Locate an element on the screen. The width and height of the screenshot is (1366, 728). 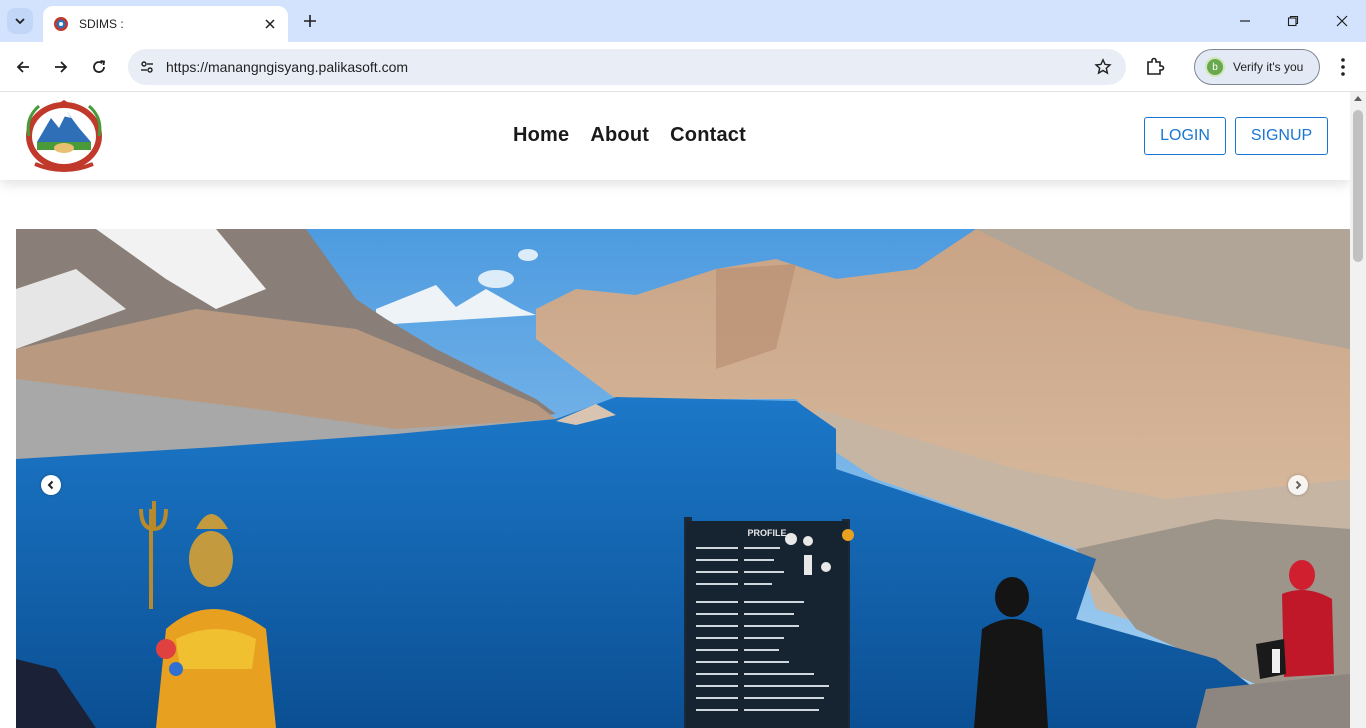
reload-button is located at coordinates (99, 67).